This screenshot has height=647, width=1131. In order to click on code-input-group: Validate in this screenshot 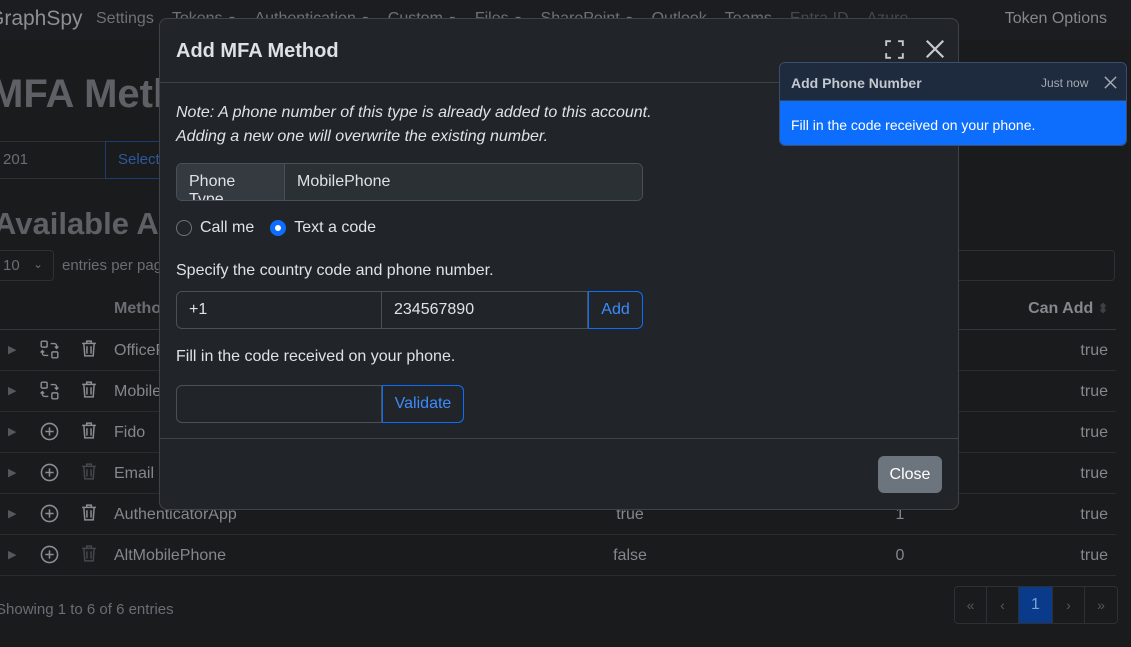, I will do `click(320, 404)`.